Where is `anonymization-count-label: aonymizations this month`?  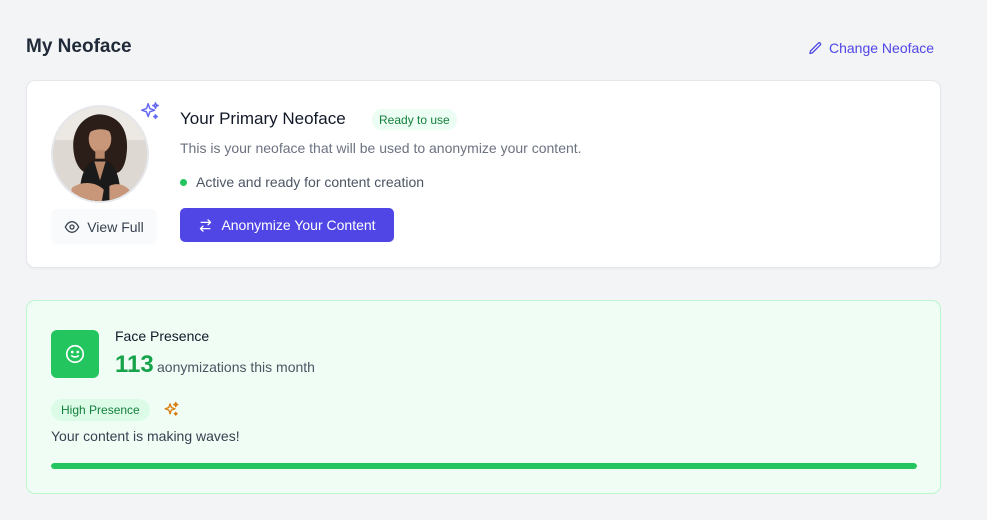
anonymization-count-label: aonymizations this month is located at coordinates (236, 367).